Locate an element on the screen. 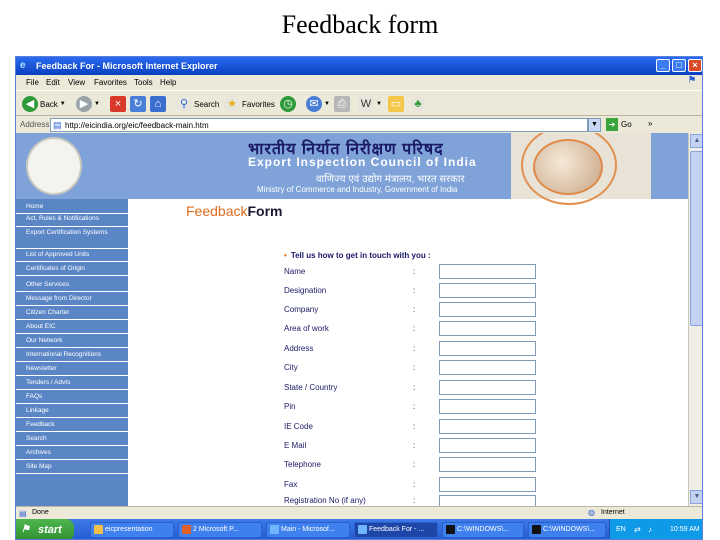 The width and height of the screenshot is (720, 540). messenger-button: ♣ is located at coordinates (418, 104).